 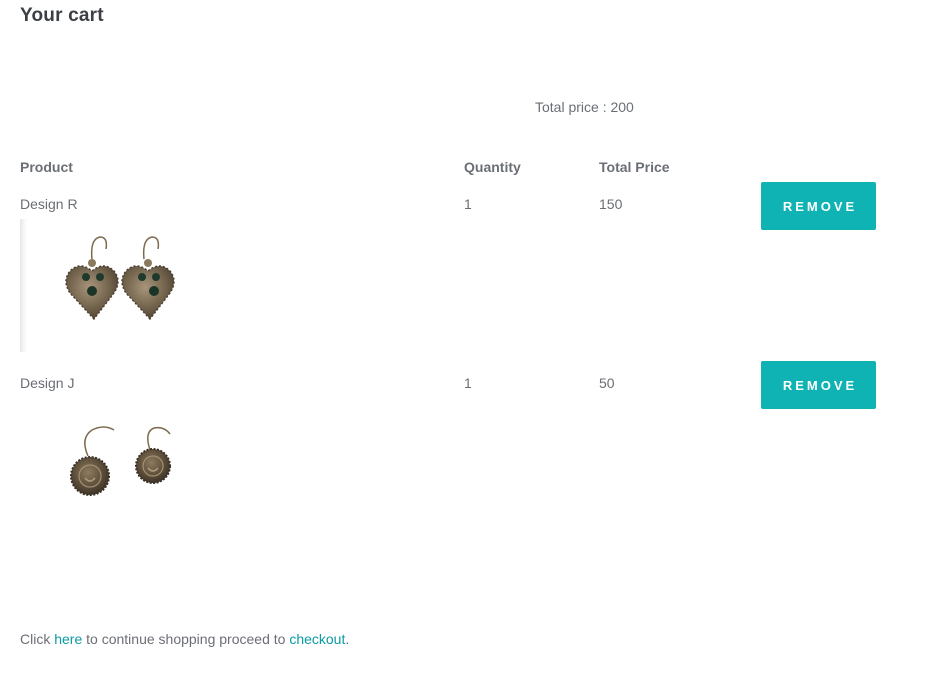 What do you see at coordinates (68, 639) in the screenshot?
I see `continue-shopping-link: here` at bounding box center [68, 639].